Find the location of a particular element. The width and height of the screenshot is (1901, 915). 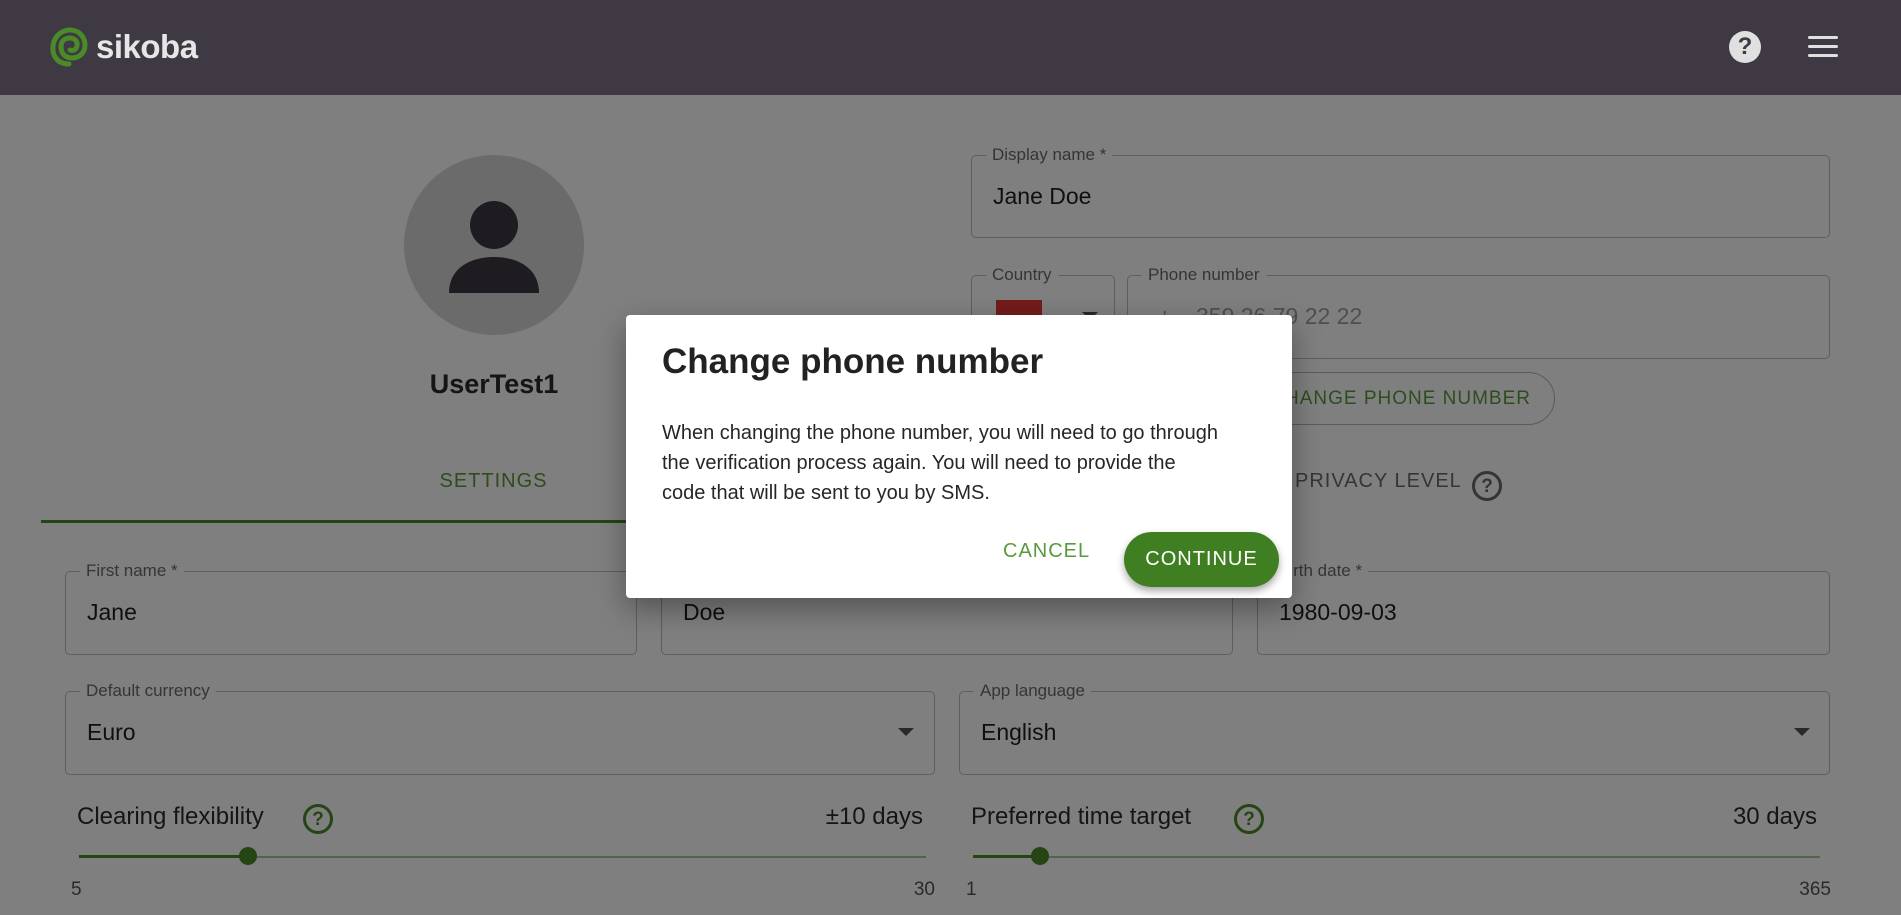

cancel-button: CANCEL is located at coordinates (1046, 551).